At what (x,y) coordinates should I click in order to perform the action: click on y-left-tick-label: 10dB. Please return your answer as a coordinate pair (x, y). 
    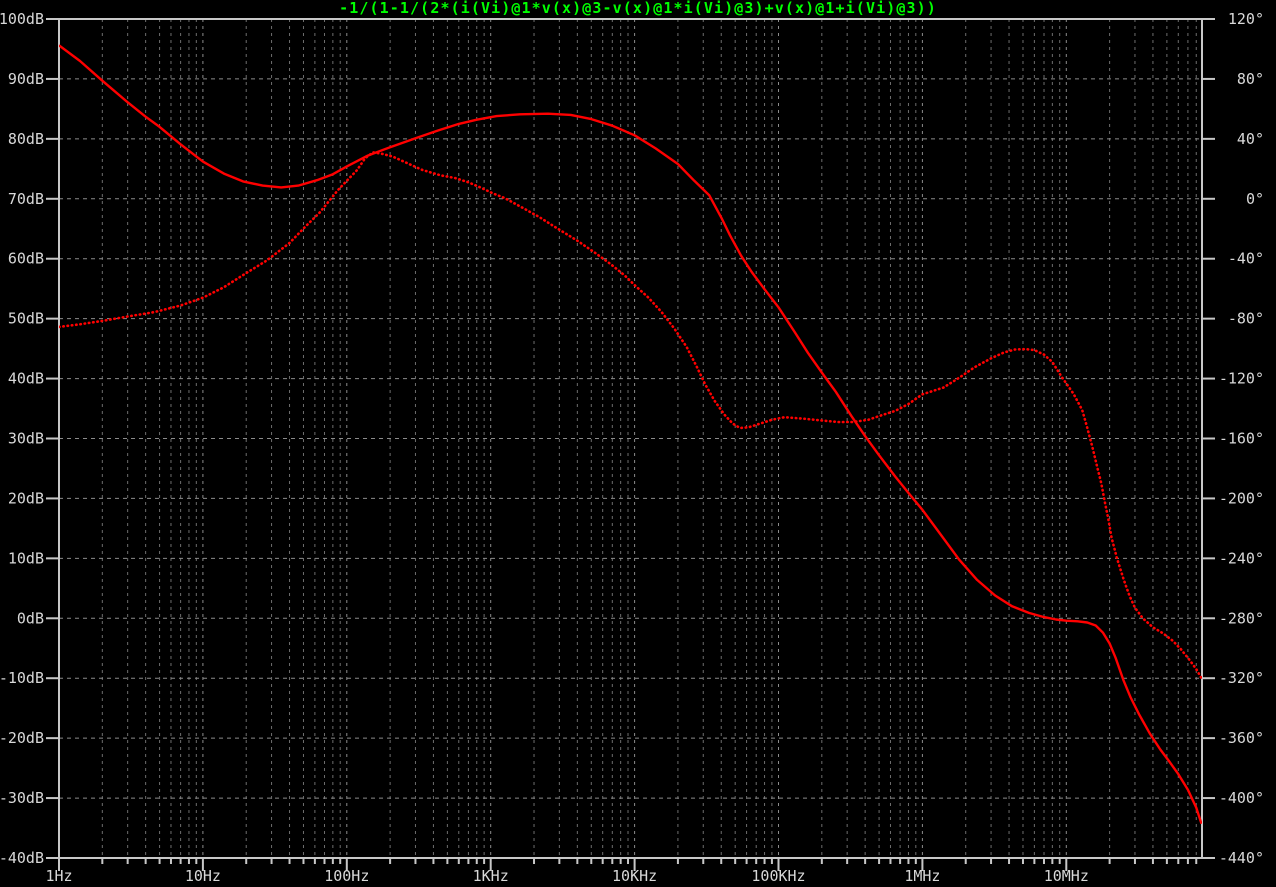
    Looking at the image, I should click on (26, 558).